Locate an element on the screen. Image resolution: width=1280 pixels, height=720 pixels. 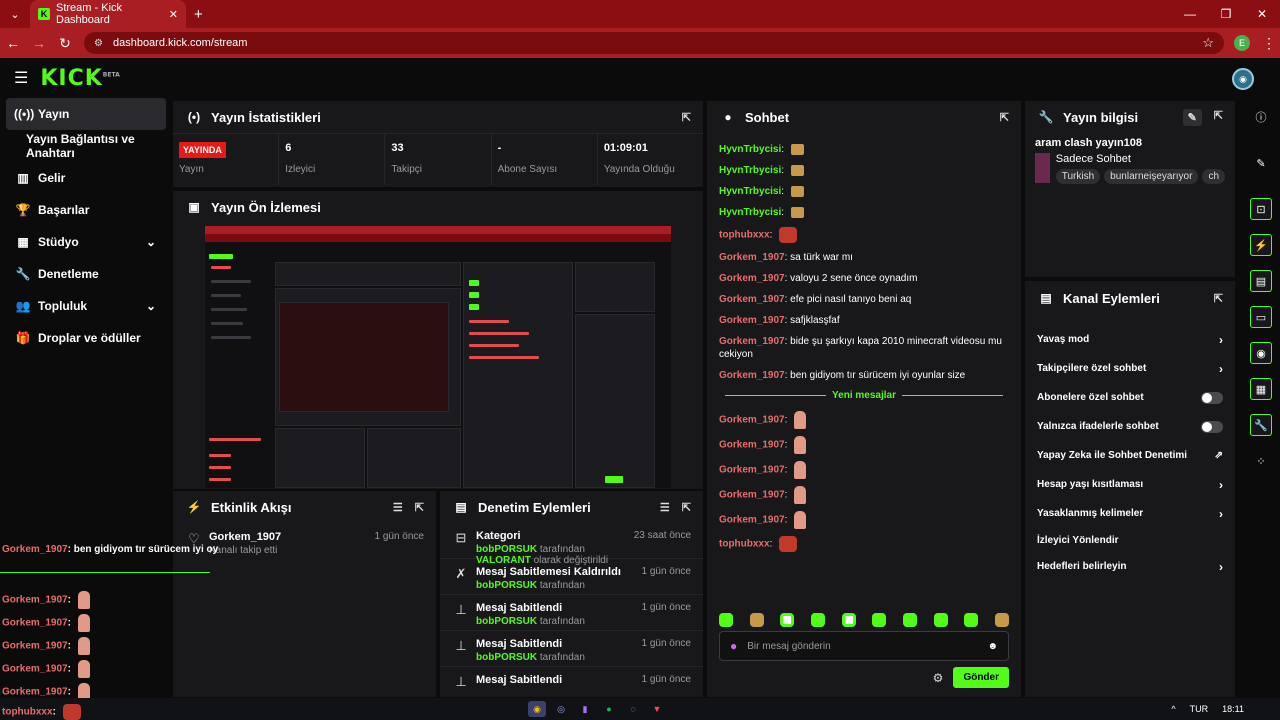
send-button: Gönder is located at coordinates (981, 677).